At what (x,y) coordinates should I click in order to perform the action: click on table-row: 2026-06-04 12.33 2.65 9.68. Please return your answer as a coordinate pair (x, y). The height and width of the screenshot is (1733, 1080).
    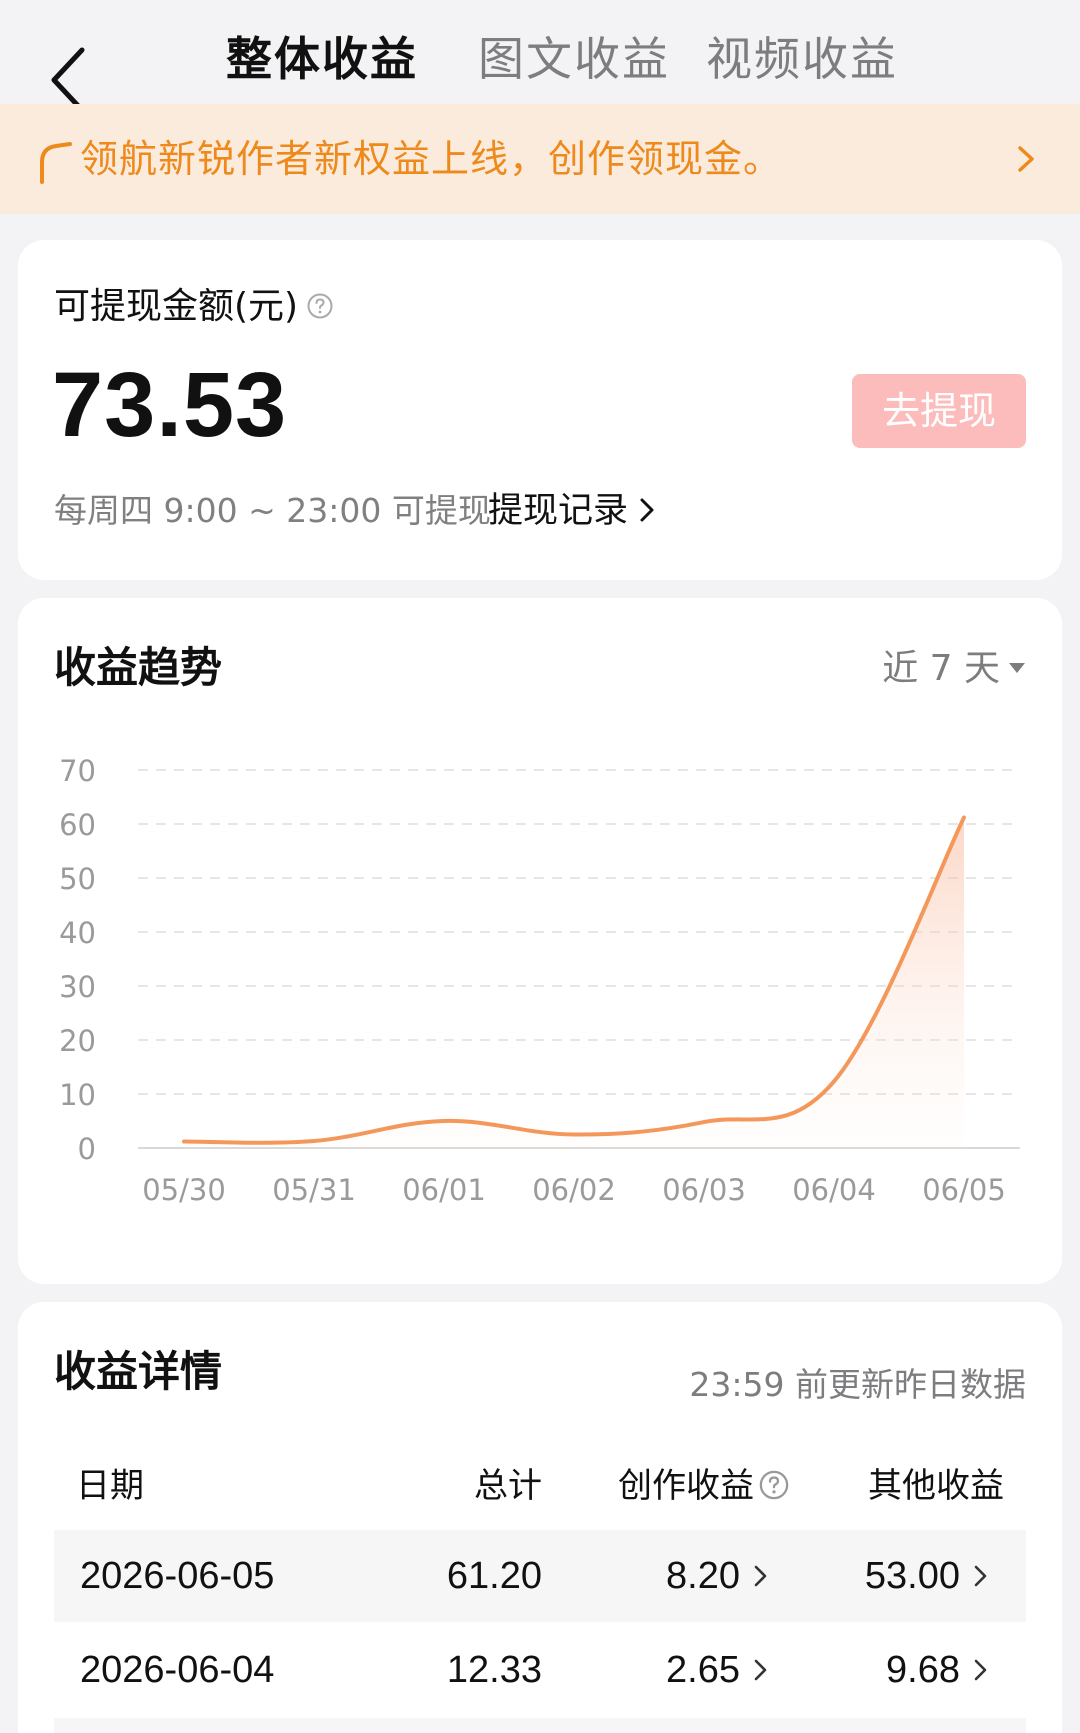
    Looking at the image, I should click on (540, 1670).